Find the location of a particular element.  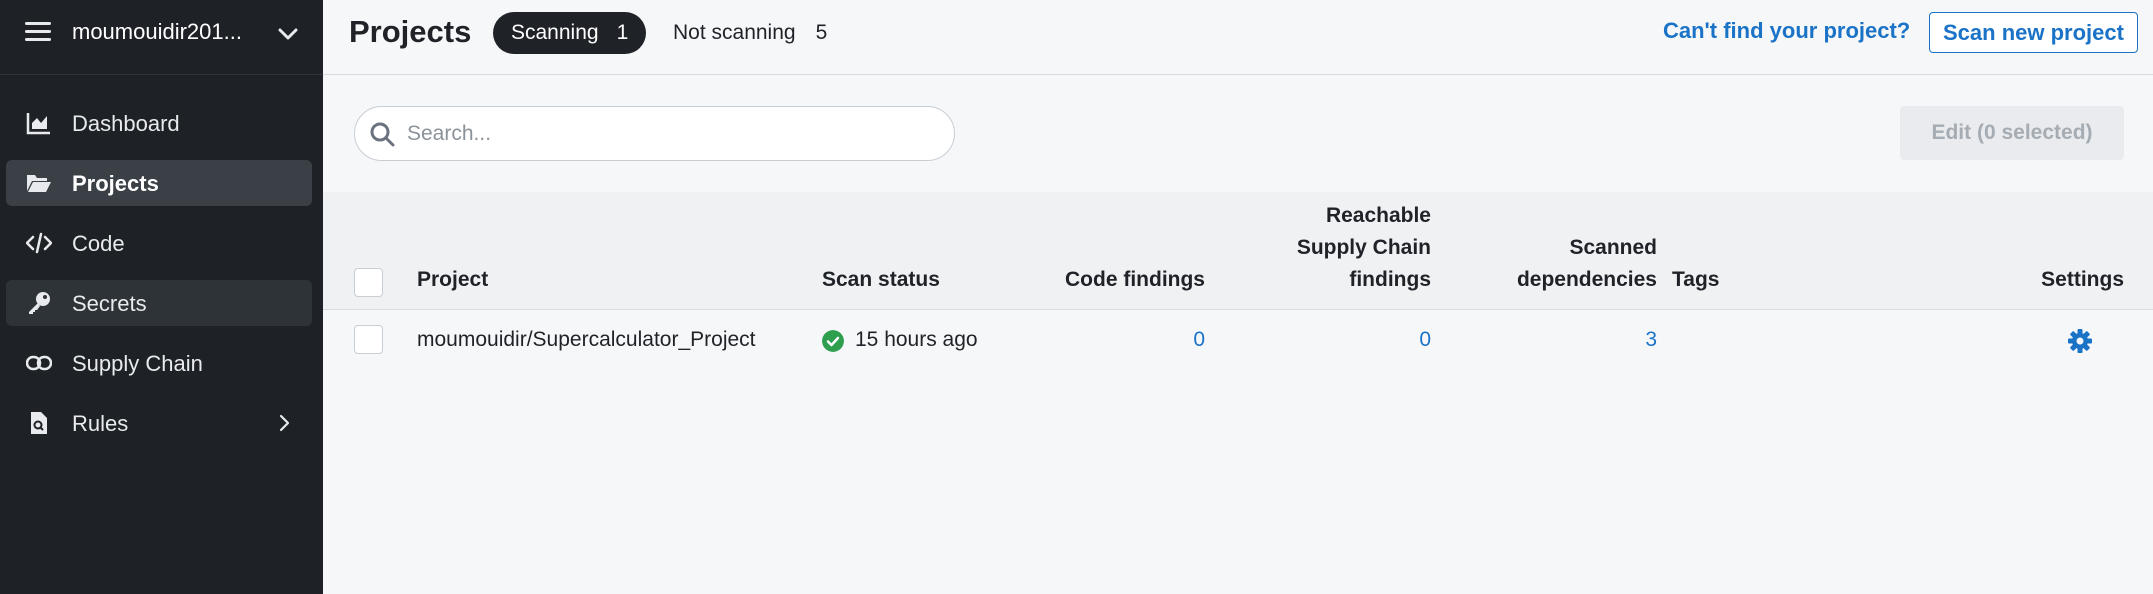

column-header-project: Project is located at coordinates (452, 280).